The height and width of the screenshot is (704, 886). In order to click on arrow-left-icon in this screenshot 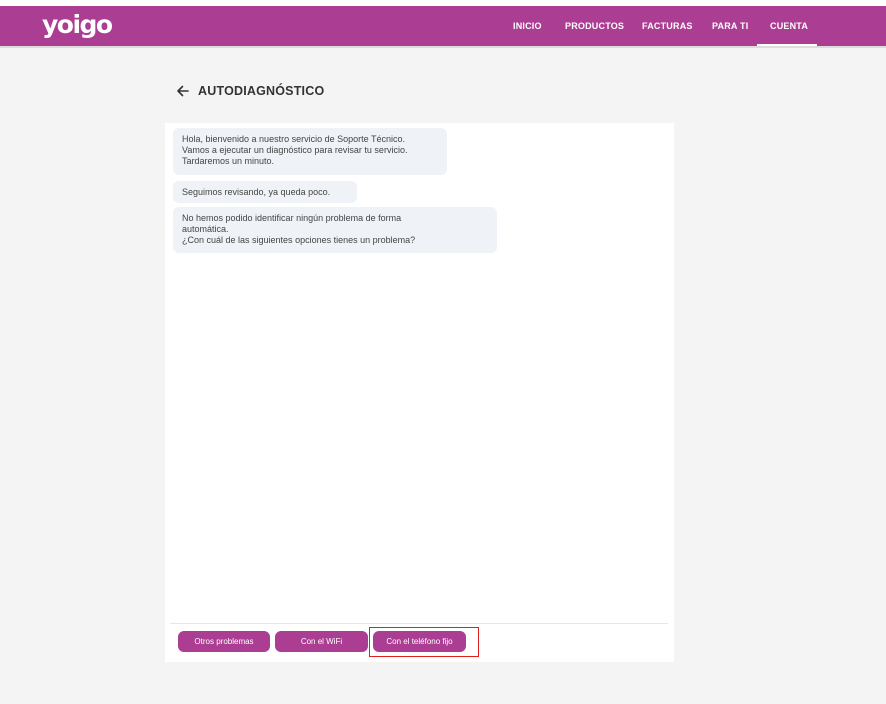, I will do `click(183, 91)`.